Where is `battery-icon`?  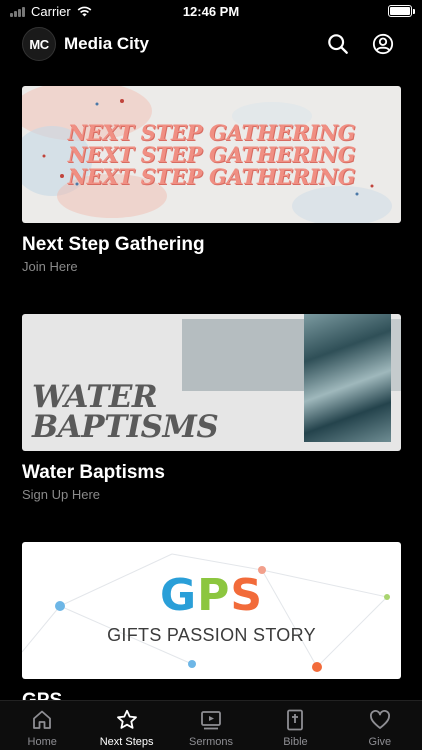 battery-icon is located at coordinates (401, 11).